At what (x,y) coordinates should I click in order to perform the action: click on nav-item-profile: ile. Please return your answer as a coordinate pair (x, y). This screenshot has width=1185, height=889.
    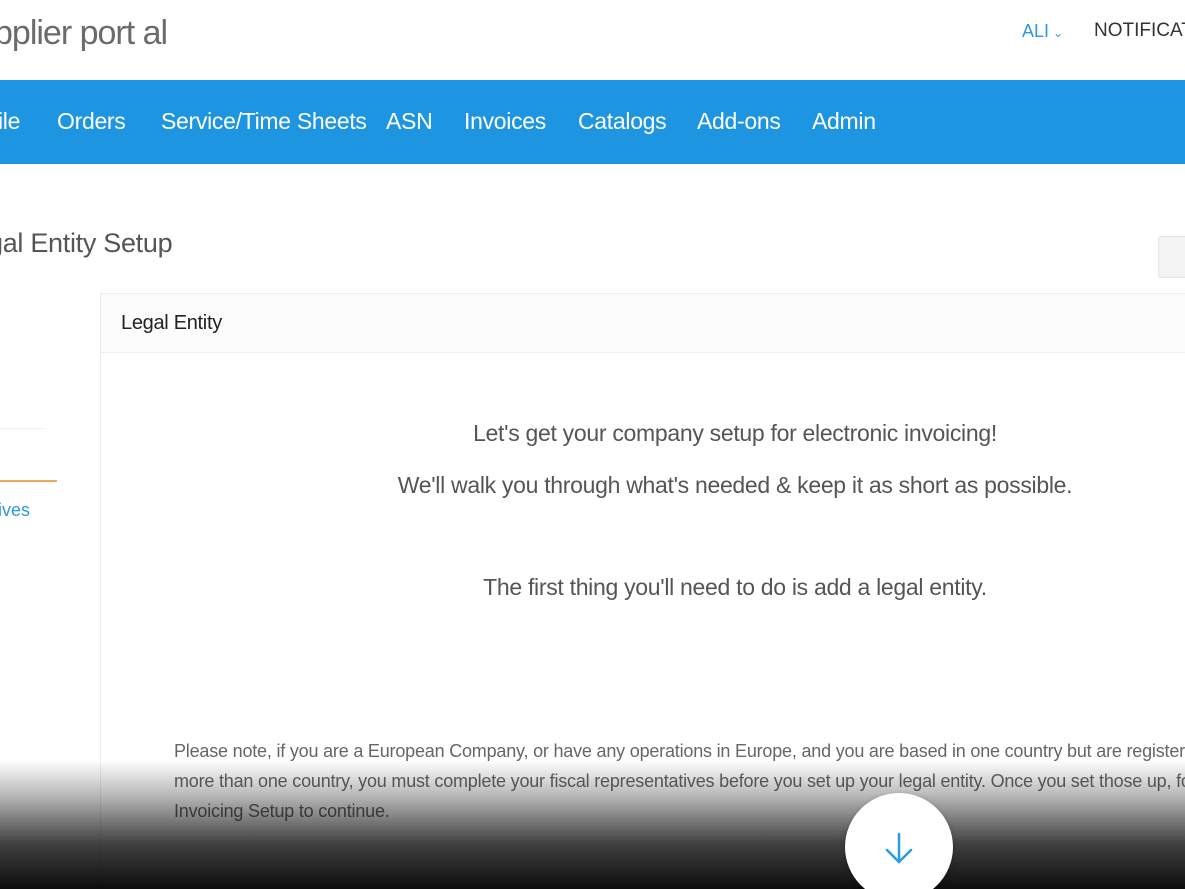
    Looking at the image, I should click on (10, 121).